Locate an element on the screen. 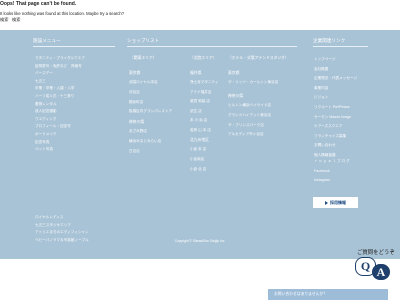  corp-link: トップページ is located at coordinates (325, 59).